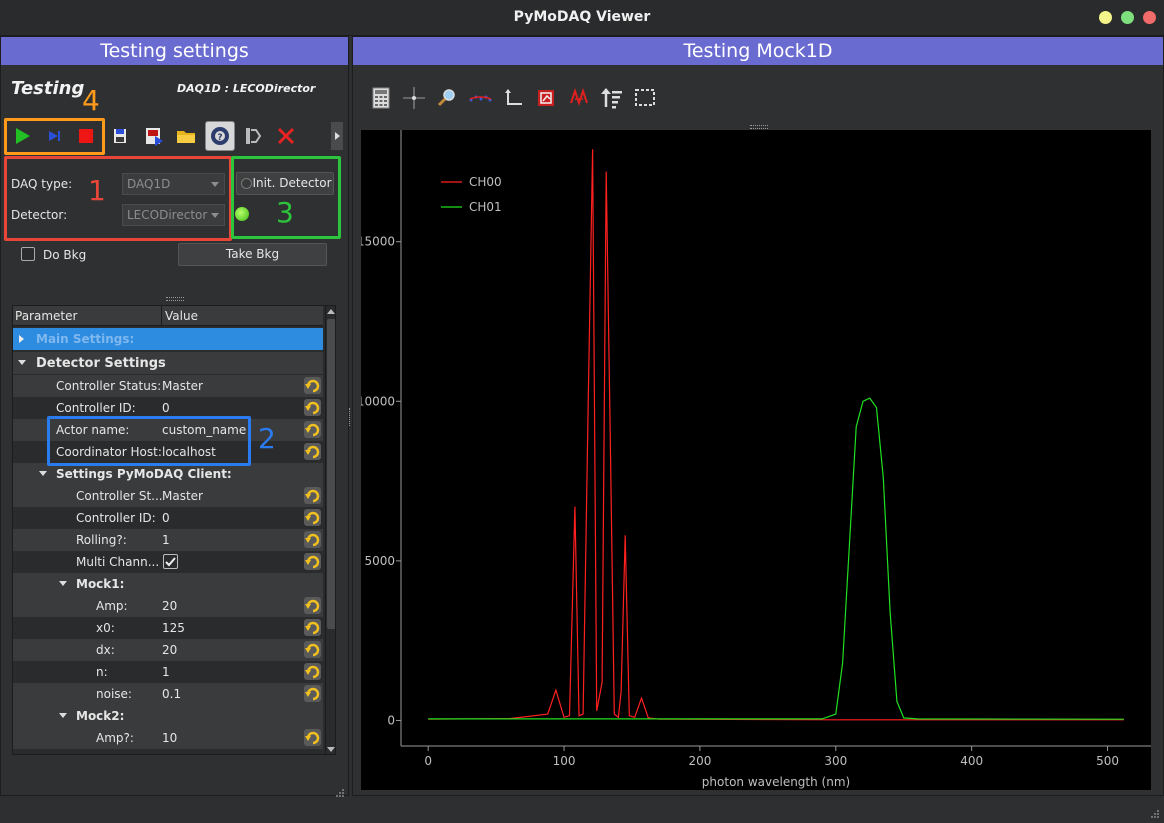 The image size is (1164, 823). What do you see at coordinates (174, 51) in the screenshot?
I see `settings-dock-title: Testing settings` at bounding box center [174, 51].